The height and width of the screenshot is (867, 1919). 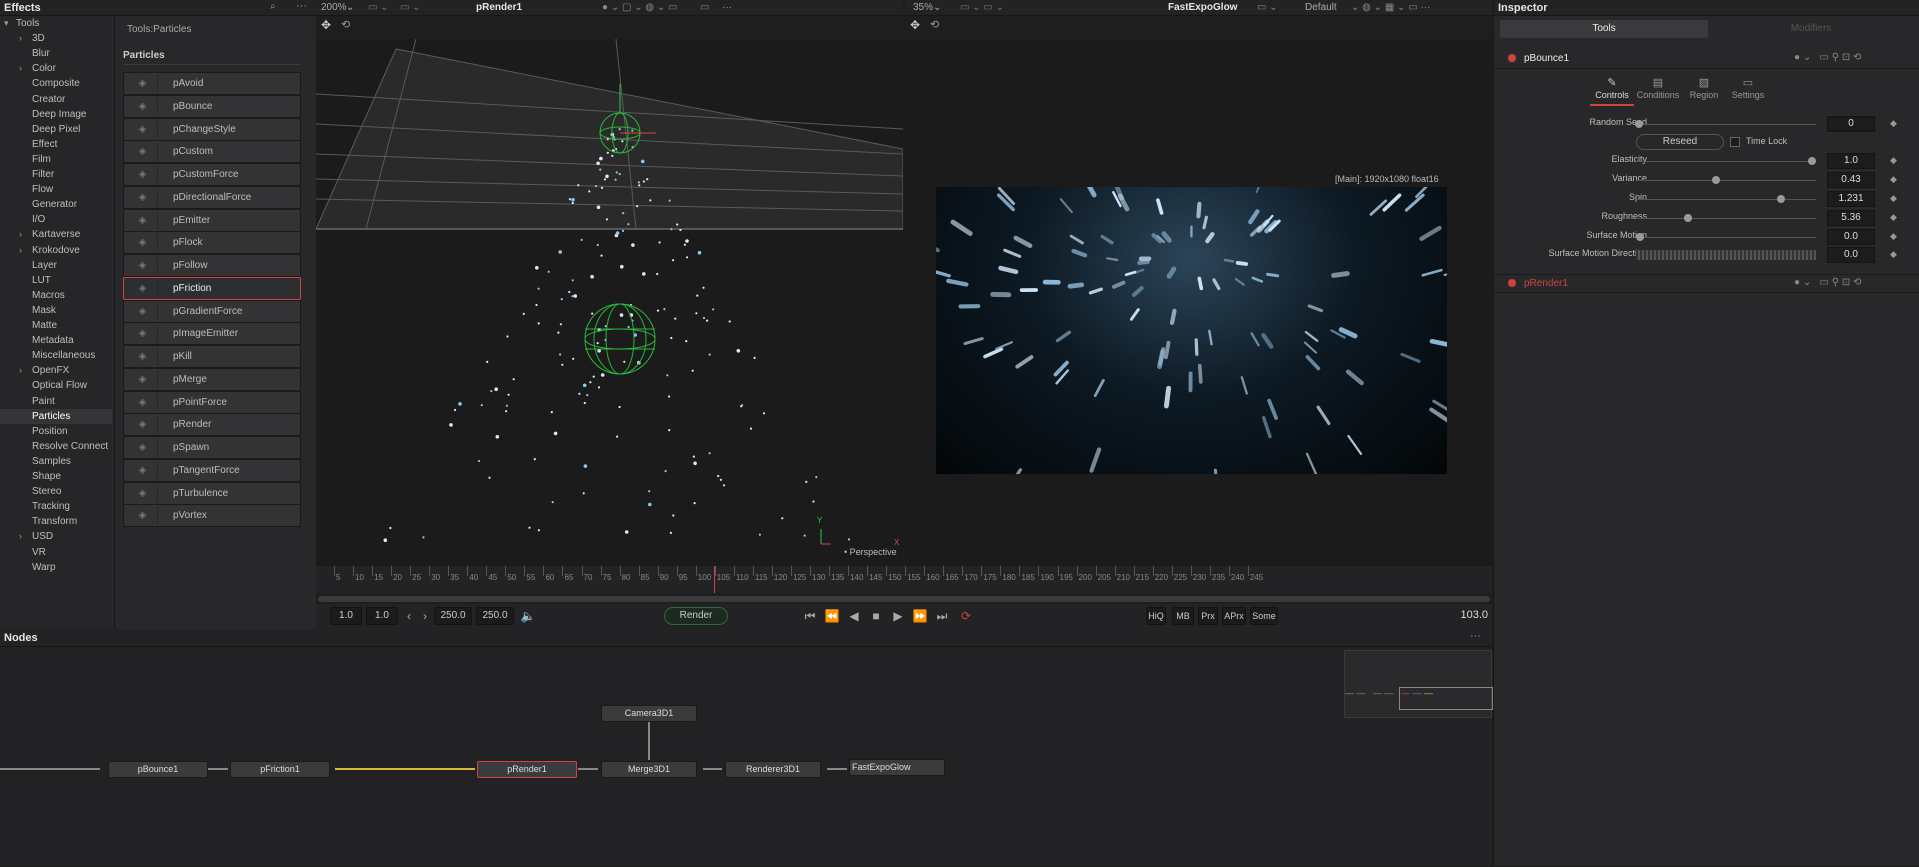 What do you see at coordinates (1851, 124) in the screenshot?
I see `random-seed-value: 0` at bounding box center [1851, 124].